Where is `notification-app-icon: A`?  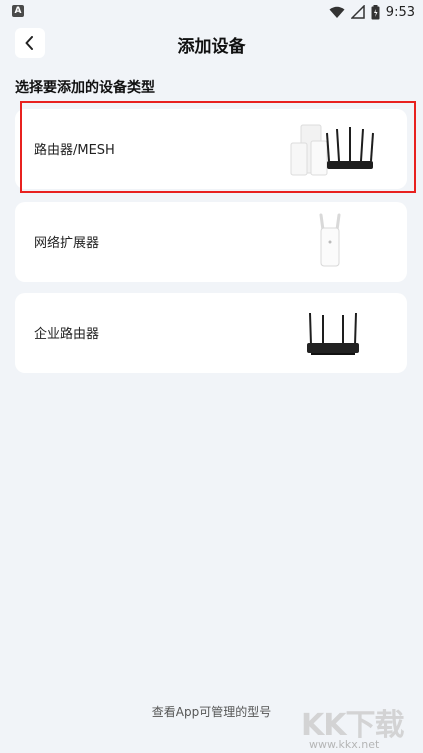 notification-app-icon: A is located at coordinates (18, 11).